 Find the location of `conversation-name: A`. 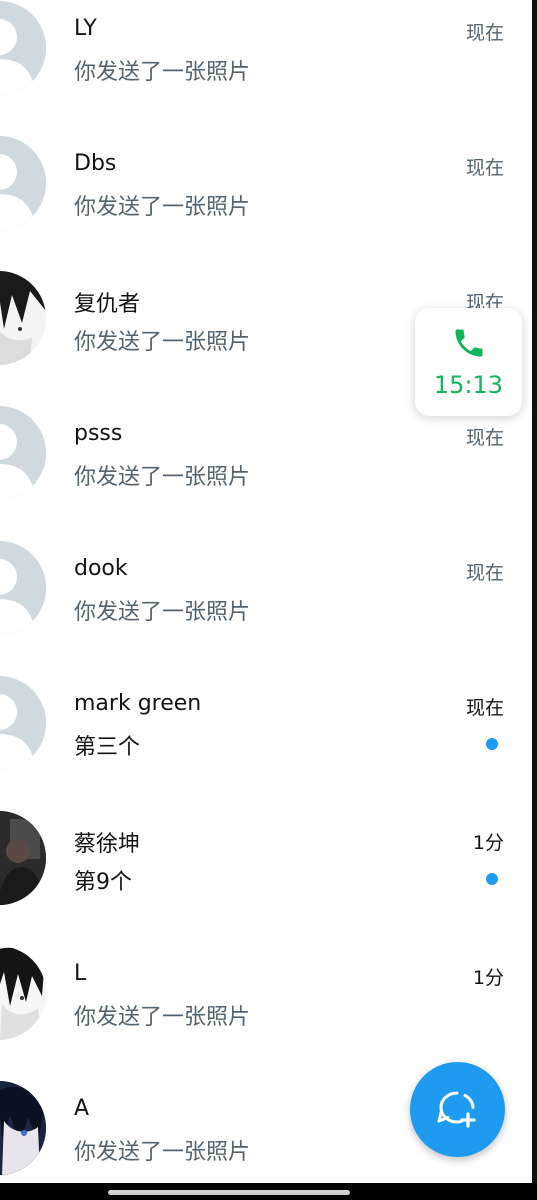

conversation-name: A is located at coordinates (82, 1108).